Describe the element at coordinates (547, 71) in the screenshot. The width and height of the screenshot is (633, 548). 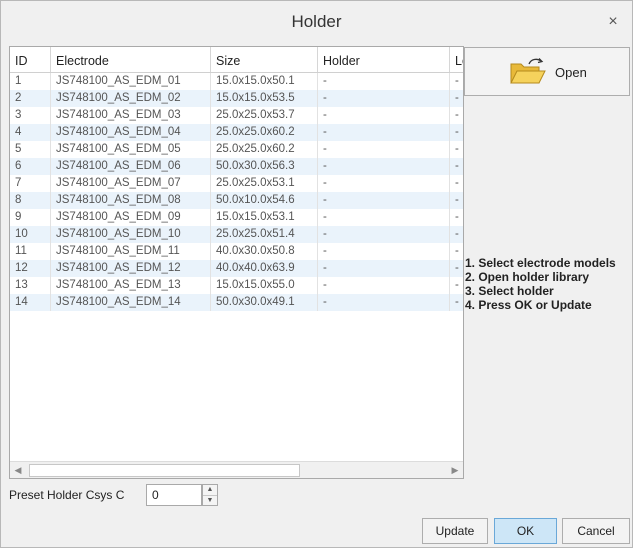
I see `open-button: Open` at that location.